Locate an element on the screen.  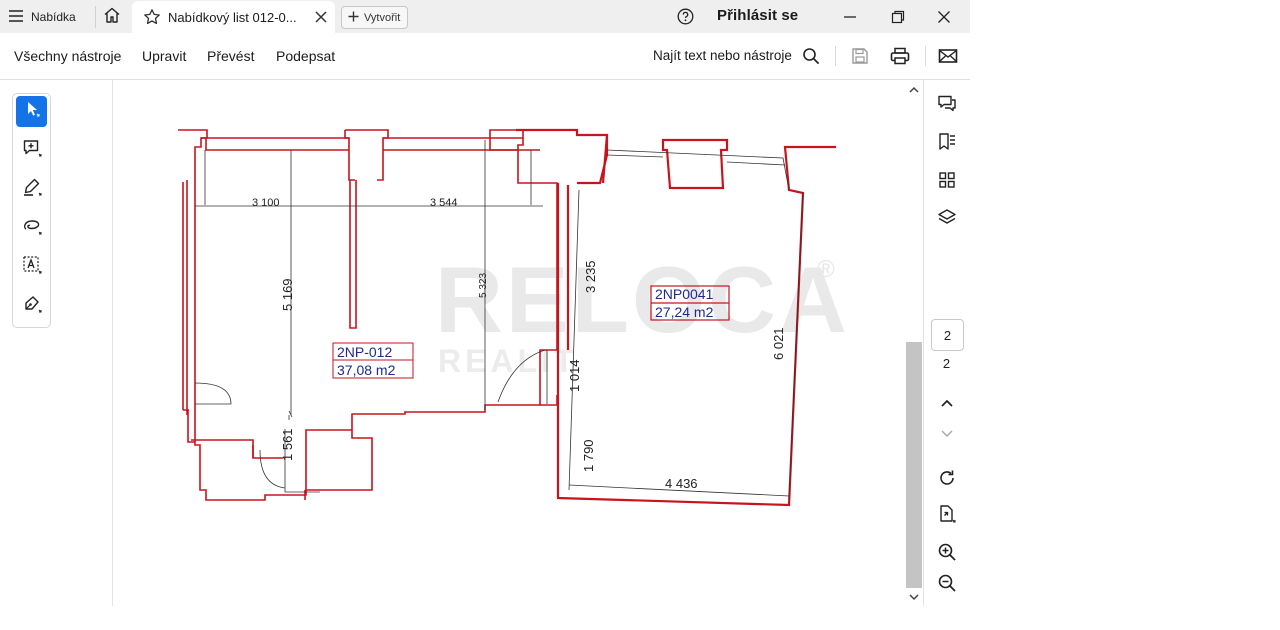
page-number-input: 2 is located at coordinates (947, 335).